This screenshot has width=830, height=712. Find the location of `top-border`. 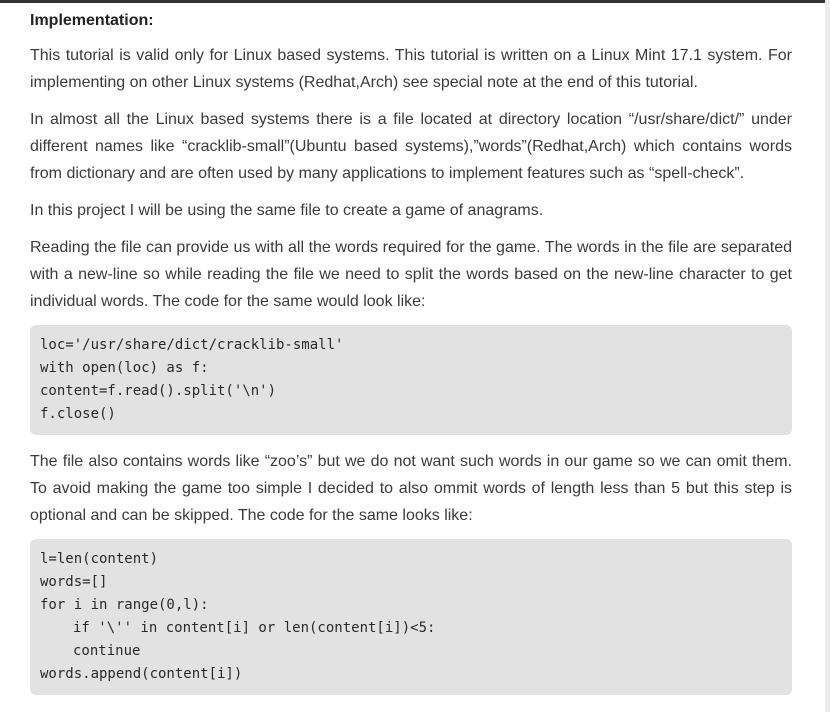

top-border is located at coordinates (415, 1).